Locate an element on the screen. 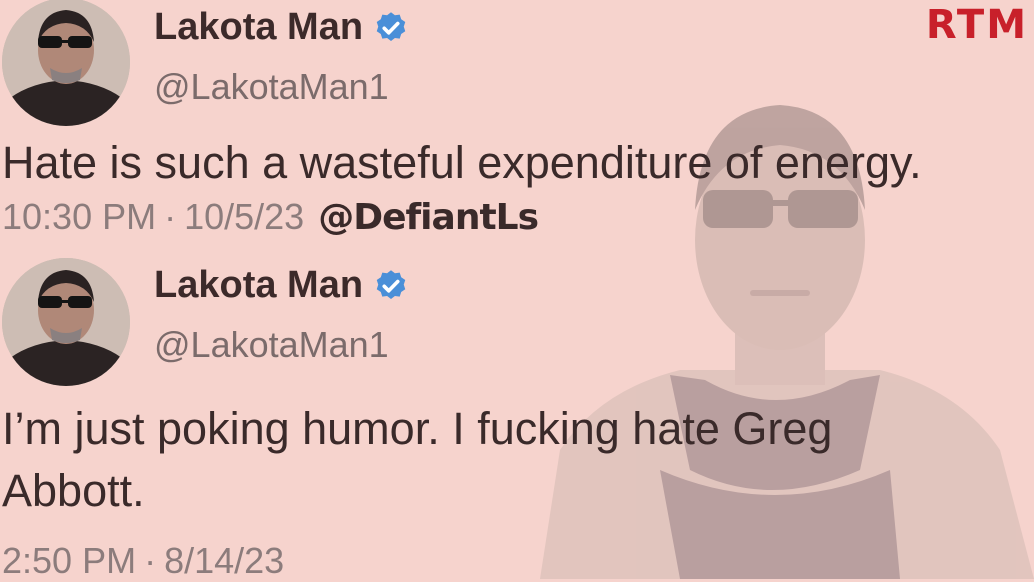 The width and height of the screenshot is (1034, 582). tweet-time: 10:30 PM is located at coordinates (79, 216).